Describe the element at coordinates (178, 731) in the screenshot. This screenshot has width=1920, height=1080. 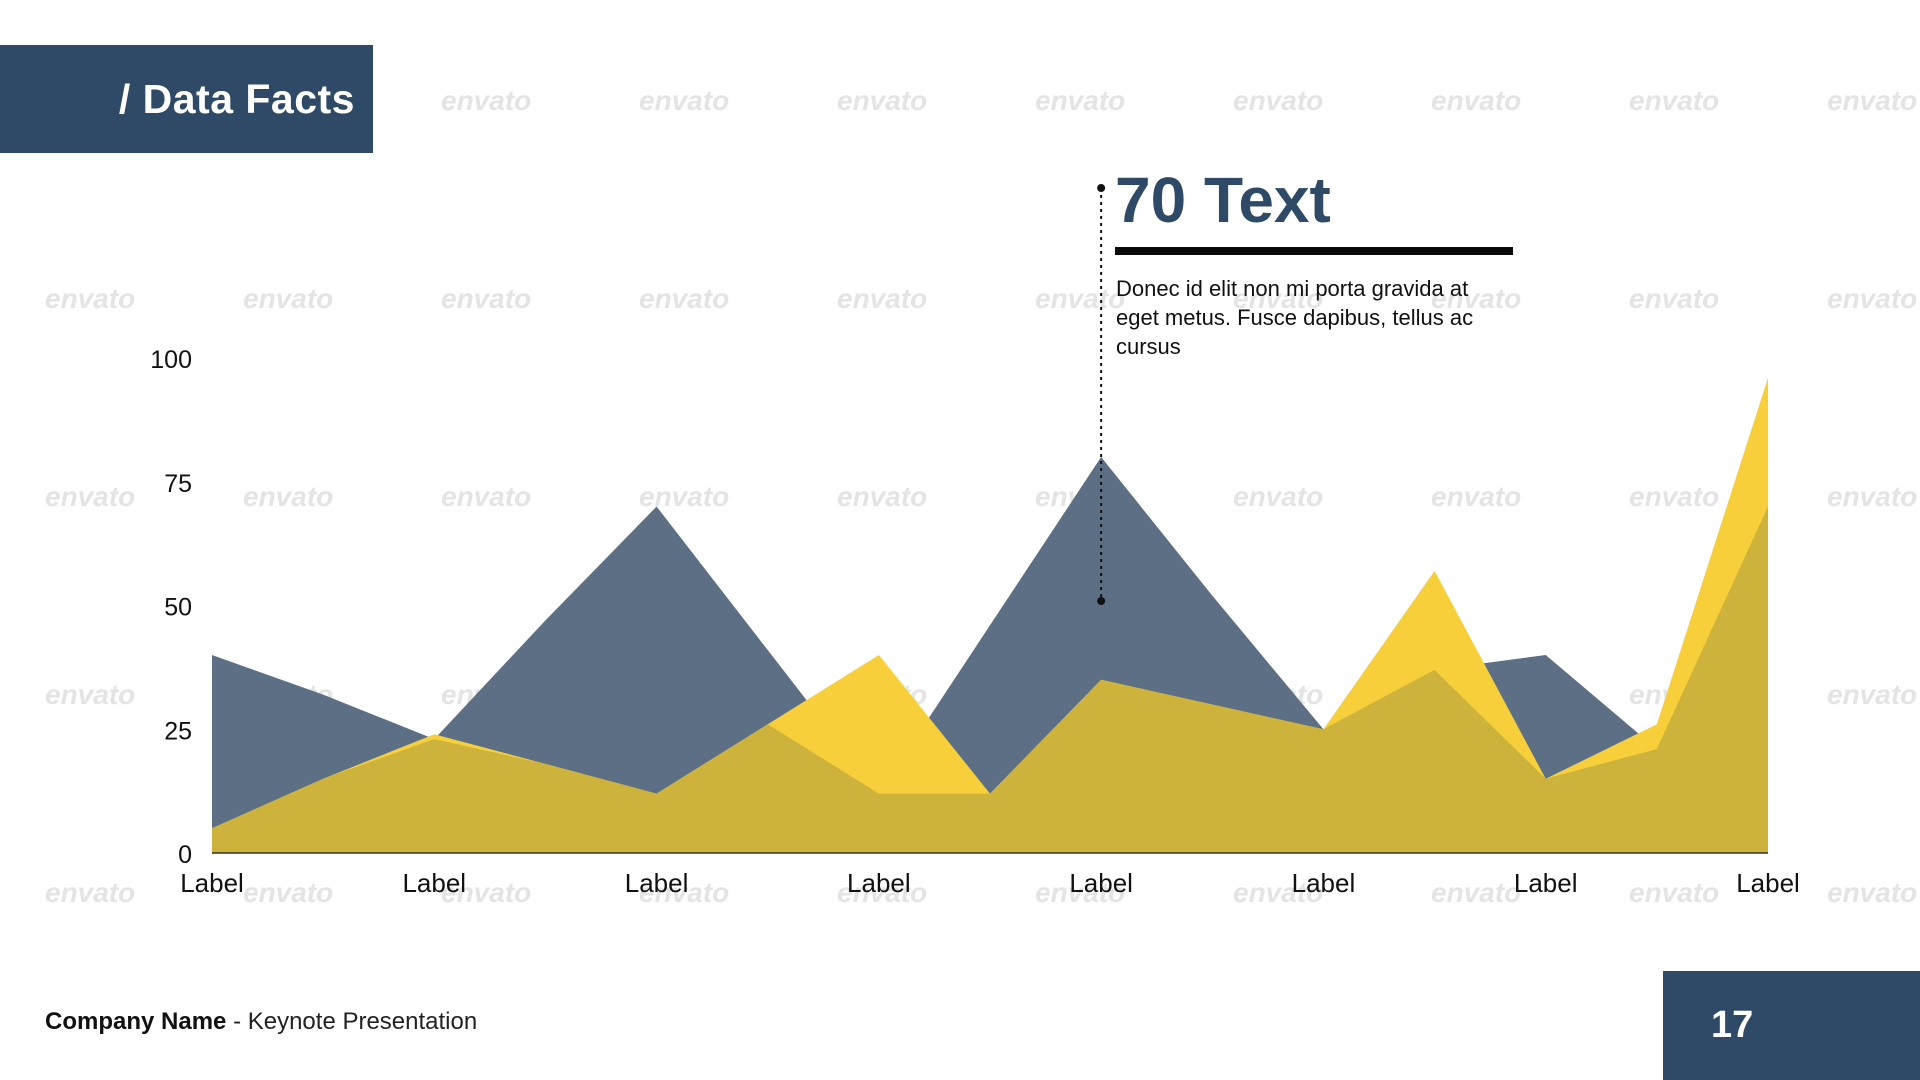
I see `y-tick-label: 25` at that location.